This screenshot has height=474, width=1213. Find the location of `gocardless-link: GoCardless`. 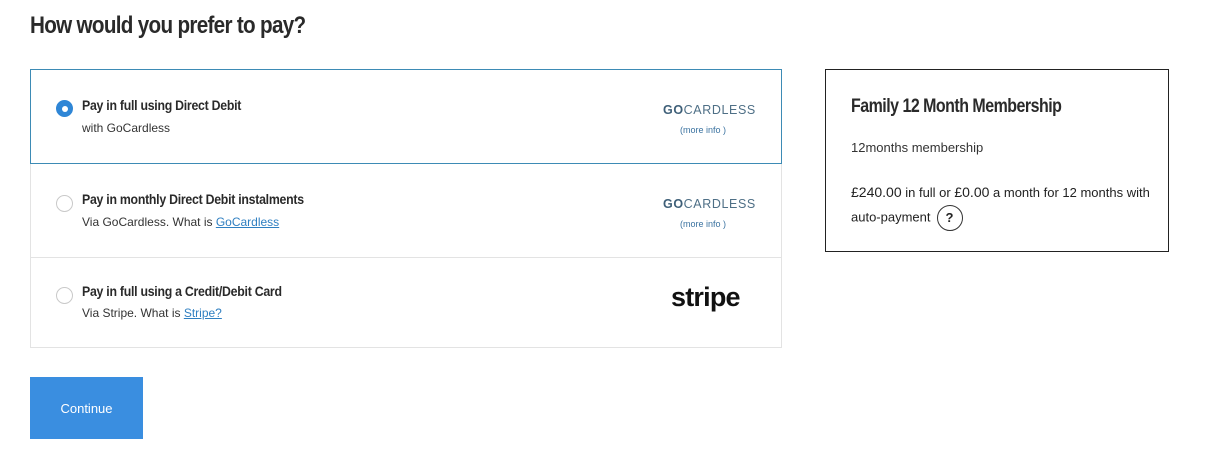

gocardless-link: GoCardless is located at coordinates (247, 222).